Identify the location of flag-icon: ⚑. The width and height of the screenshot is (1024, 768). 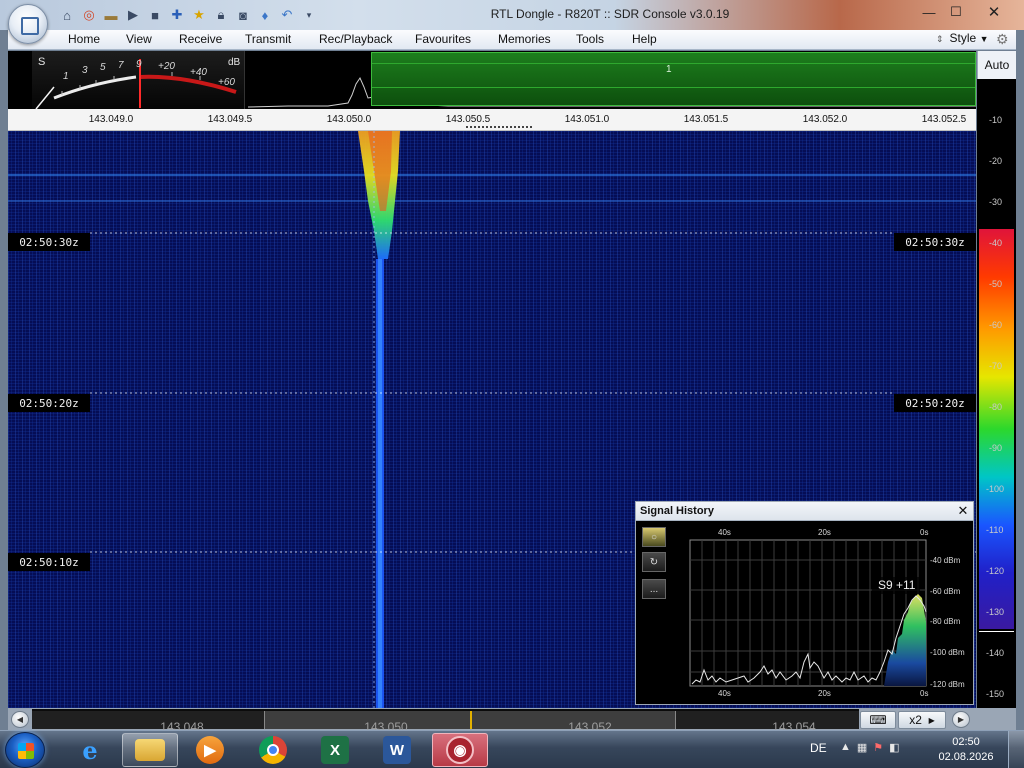
(878, 747).